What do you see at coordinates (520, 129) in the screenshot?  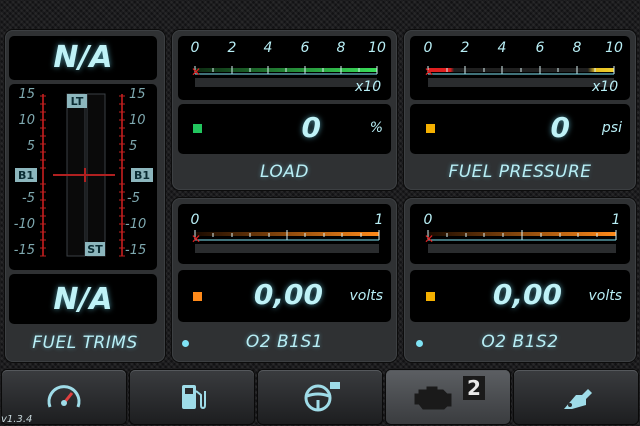 I see `fuel-pressure-value-display: 0 psi` at bounding box center [520, 129].